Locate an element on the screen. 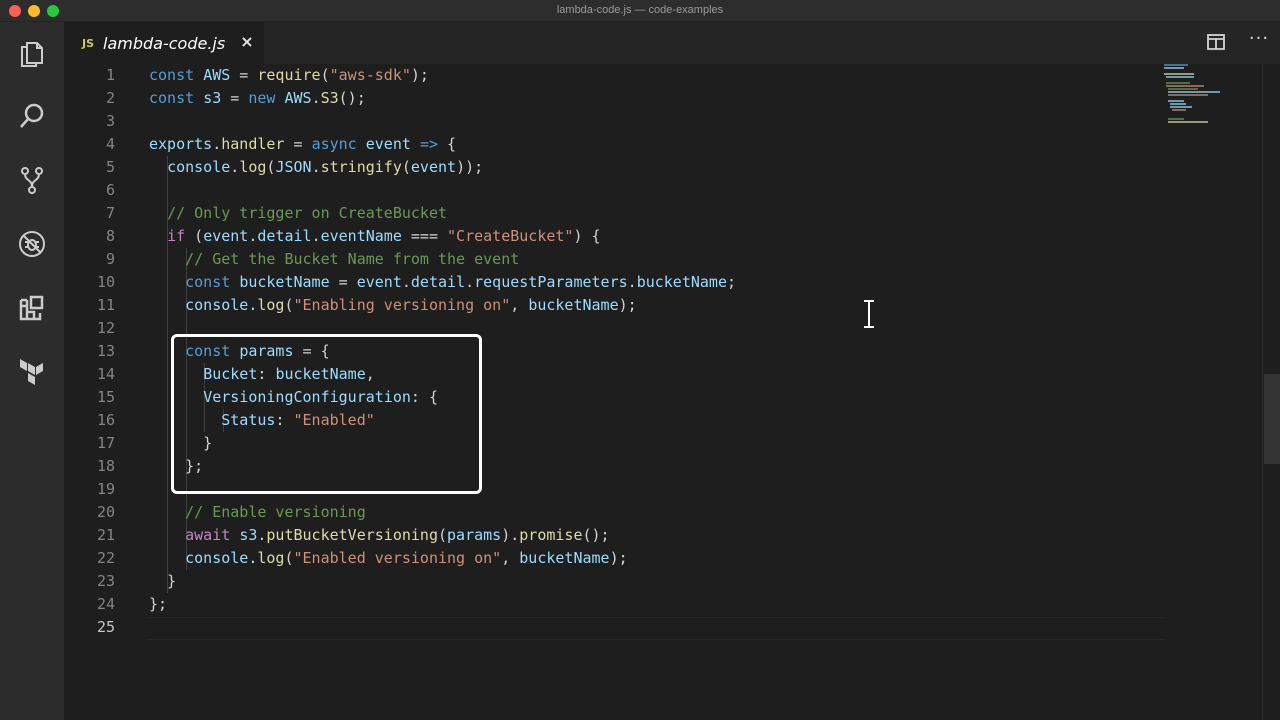  extensions-icon is located at coordinates (32, 308).